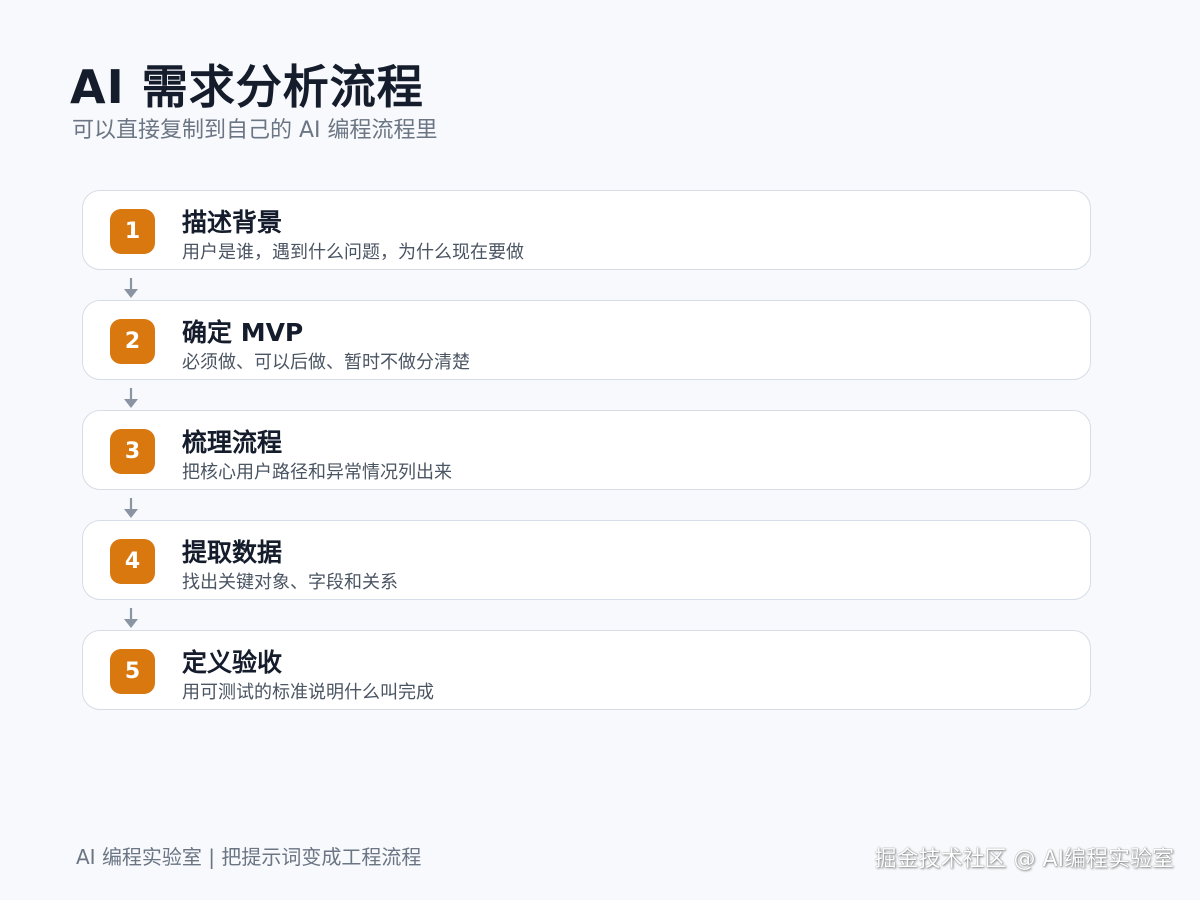  I want to click on watermark: 掘金技术社区 @ AI编程实验室, so click(1024, 859).